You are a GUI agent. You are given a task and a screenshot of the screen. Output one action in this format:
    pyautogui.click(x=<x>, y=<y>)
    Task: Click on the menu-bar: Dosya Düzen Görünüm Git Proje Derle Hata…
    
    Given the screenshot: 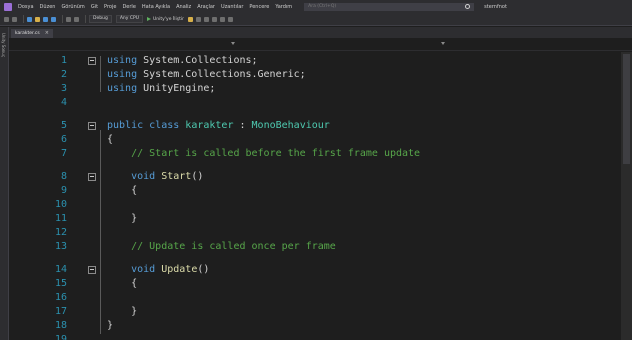 What is the action you would take?
    pyautogui.click(x=316, y=6)
    